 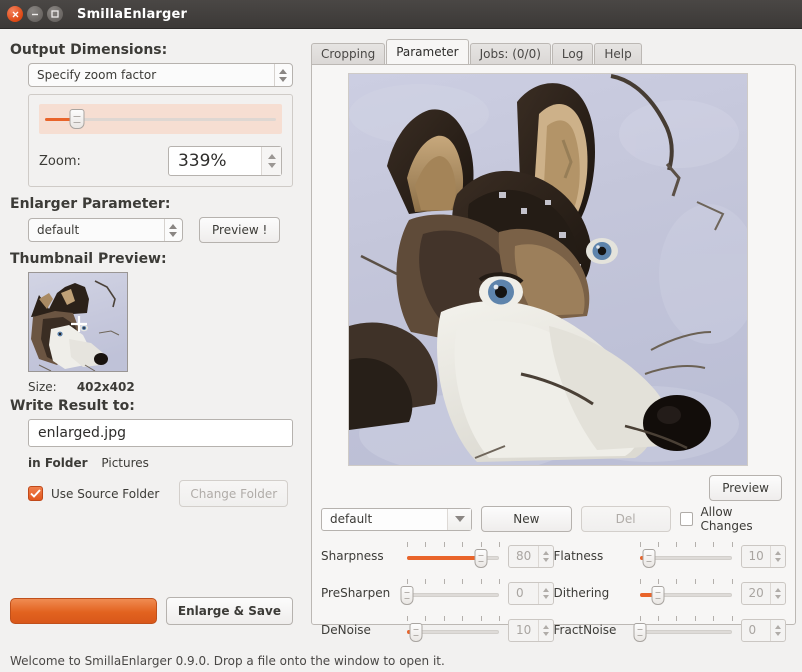 What do you see at coordinates (526, 519) in the screenshot?
I see `new-preset-button: New` at bounding box center [526, 519].